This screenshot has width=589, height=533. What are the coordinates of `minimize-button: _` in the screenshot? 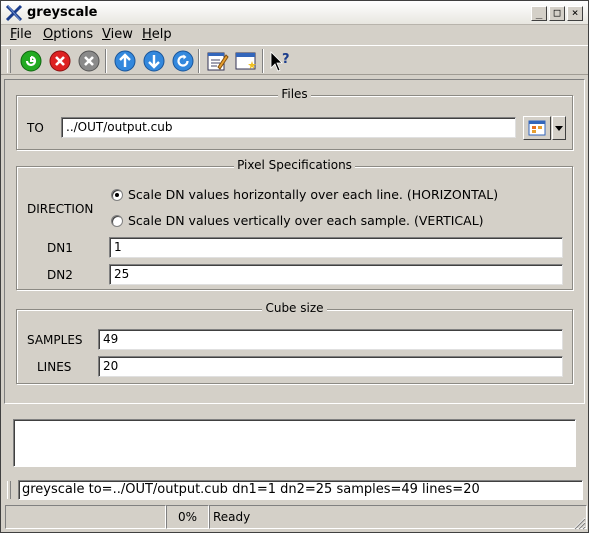 It's located at (539, 13).